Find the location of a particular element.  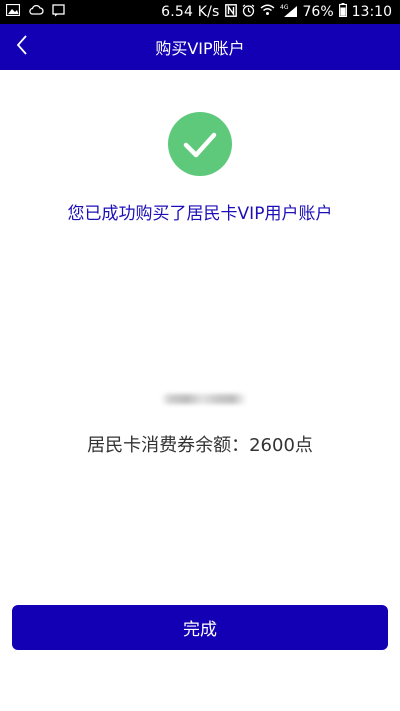

masked-account-info is located at coordinates (204, 399).